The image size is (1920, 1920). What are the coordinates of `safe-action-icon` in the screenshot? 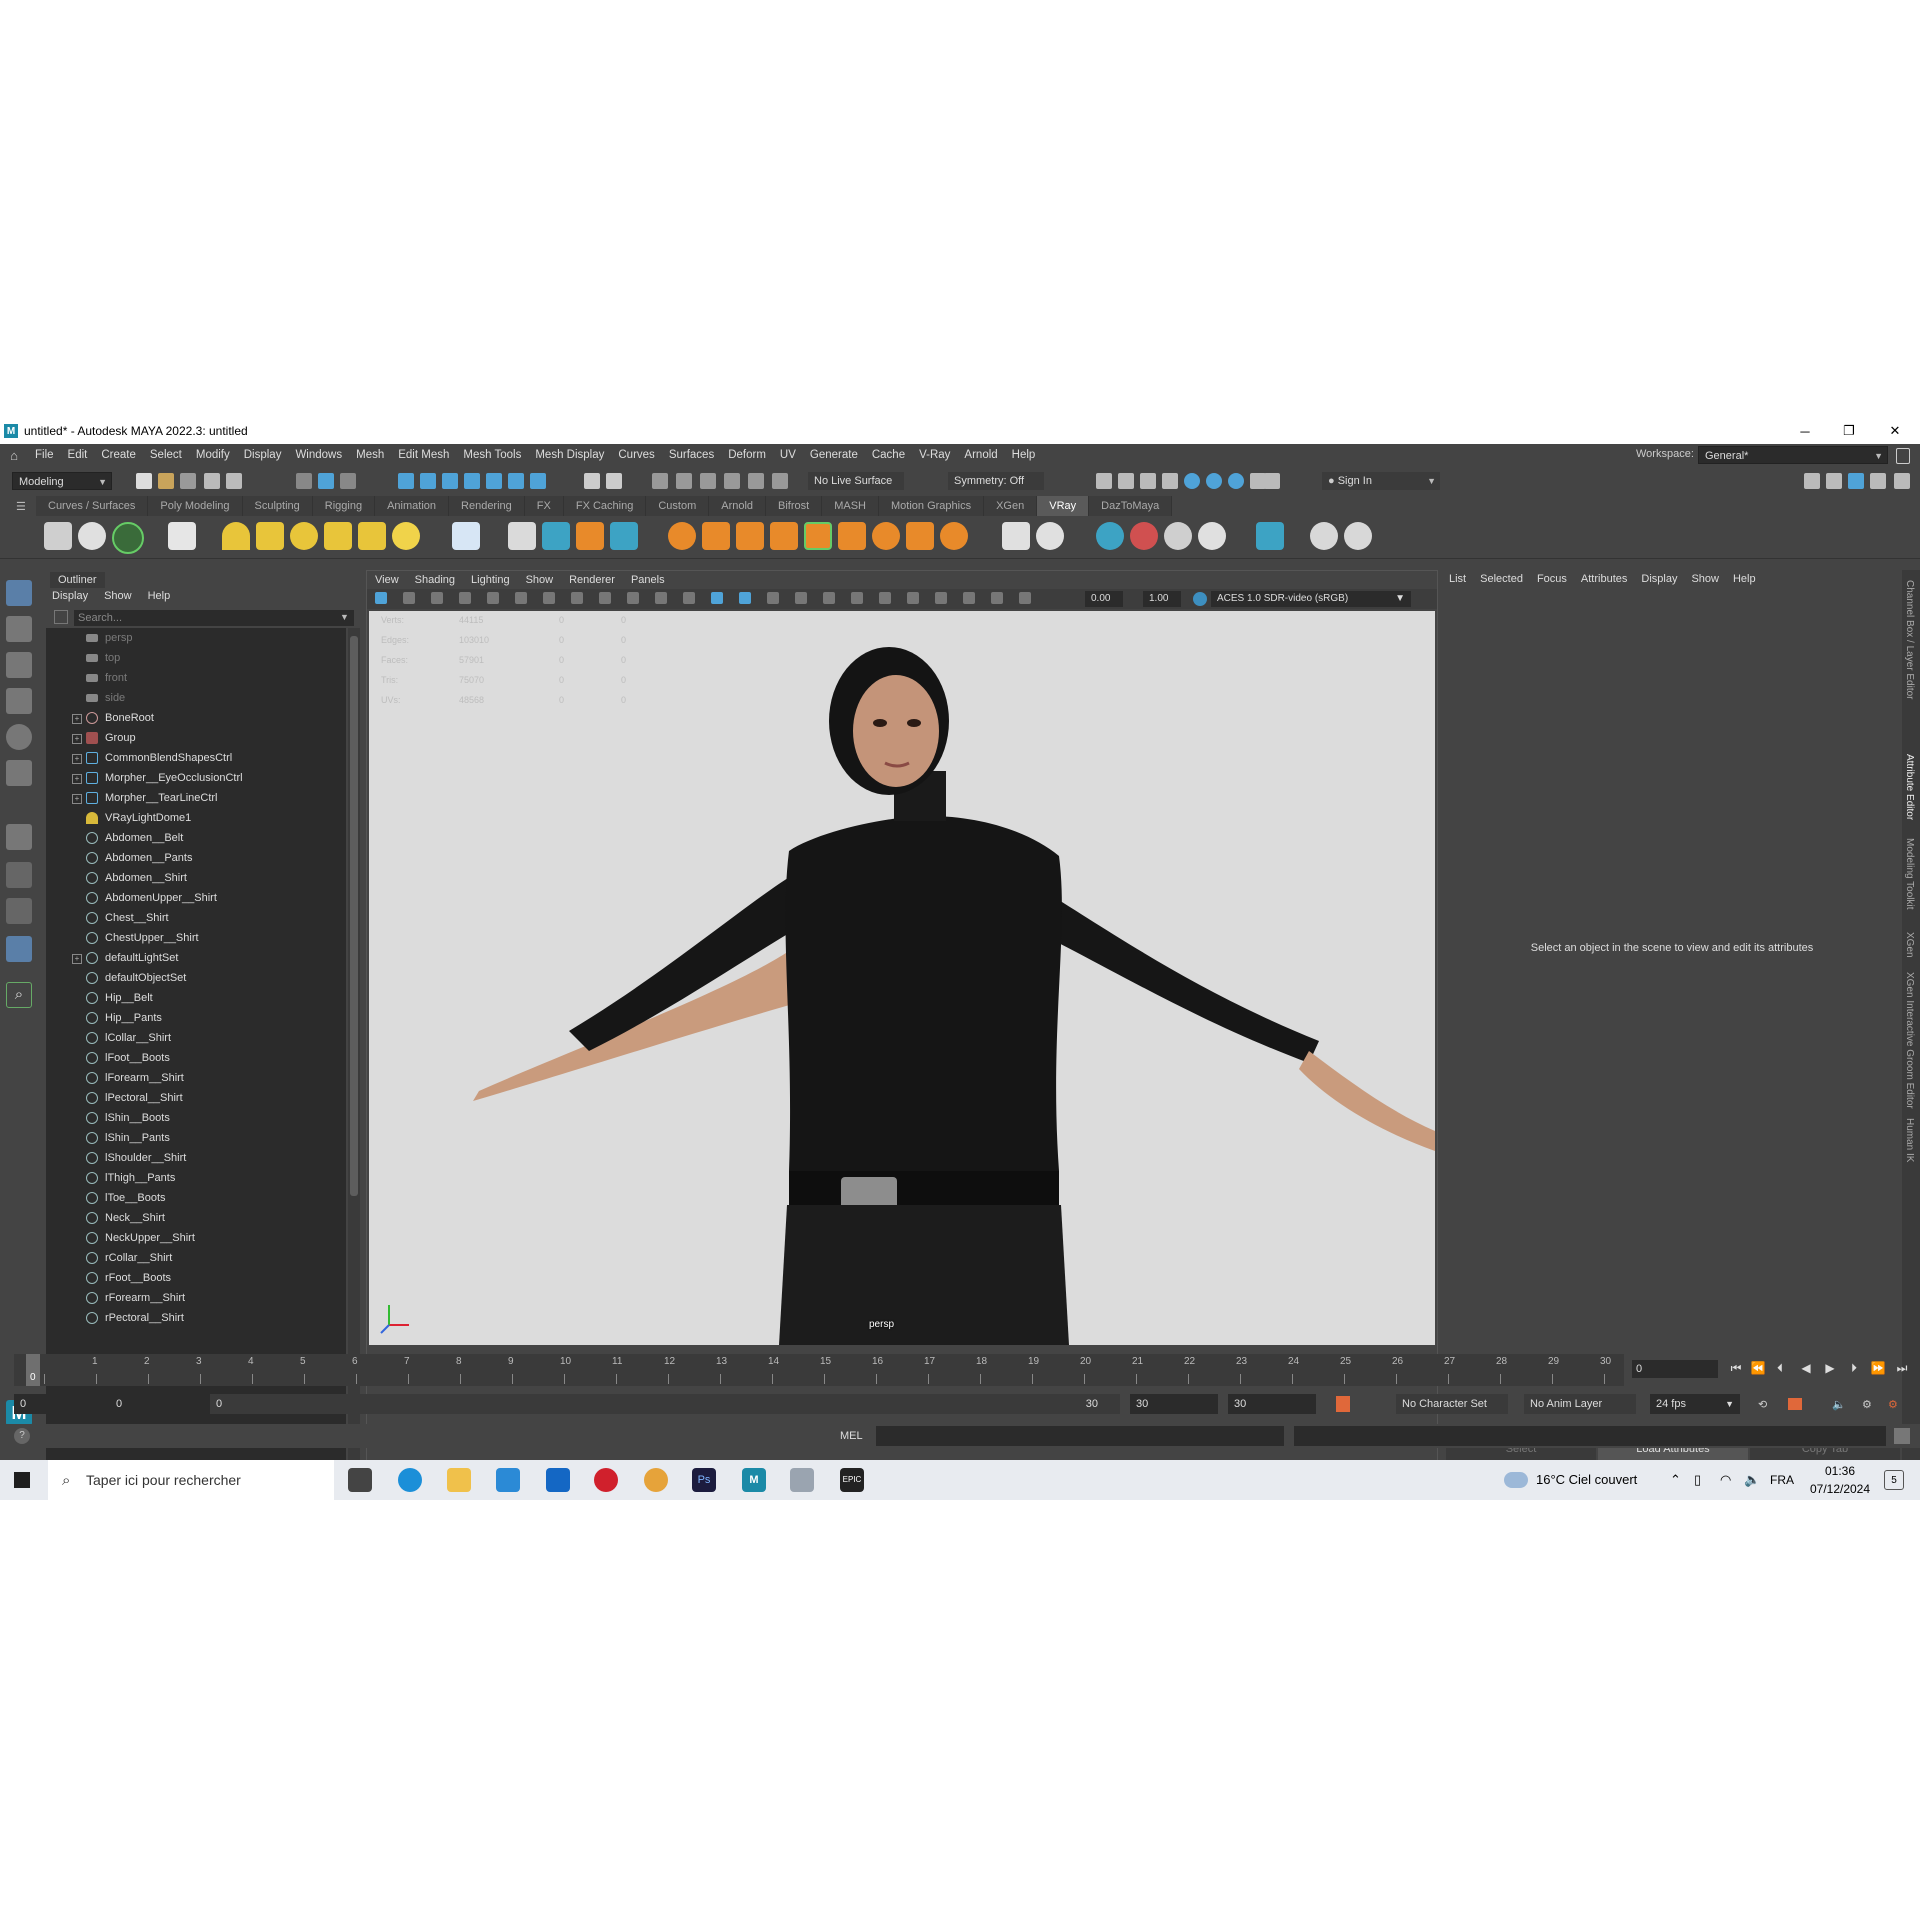 It's located at (633, 598).